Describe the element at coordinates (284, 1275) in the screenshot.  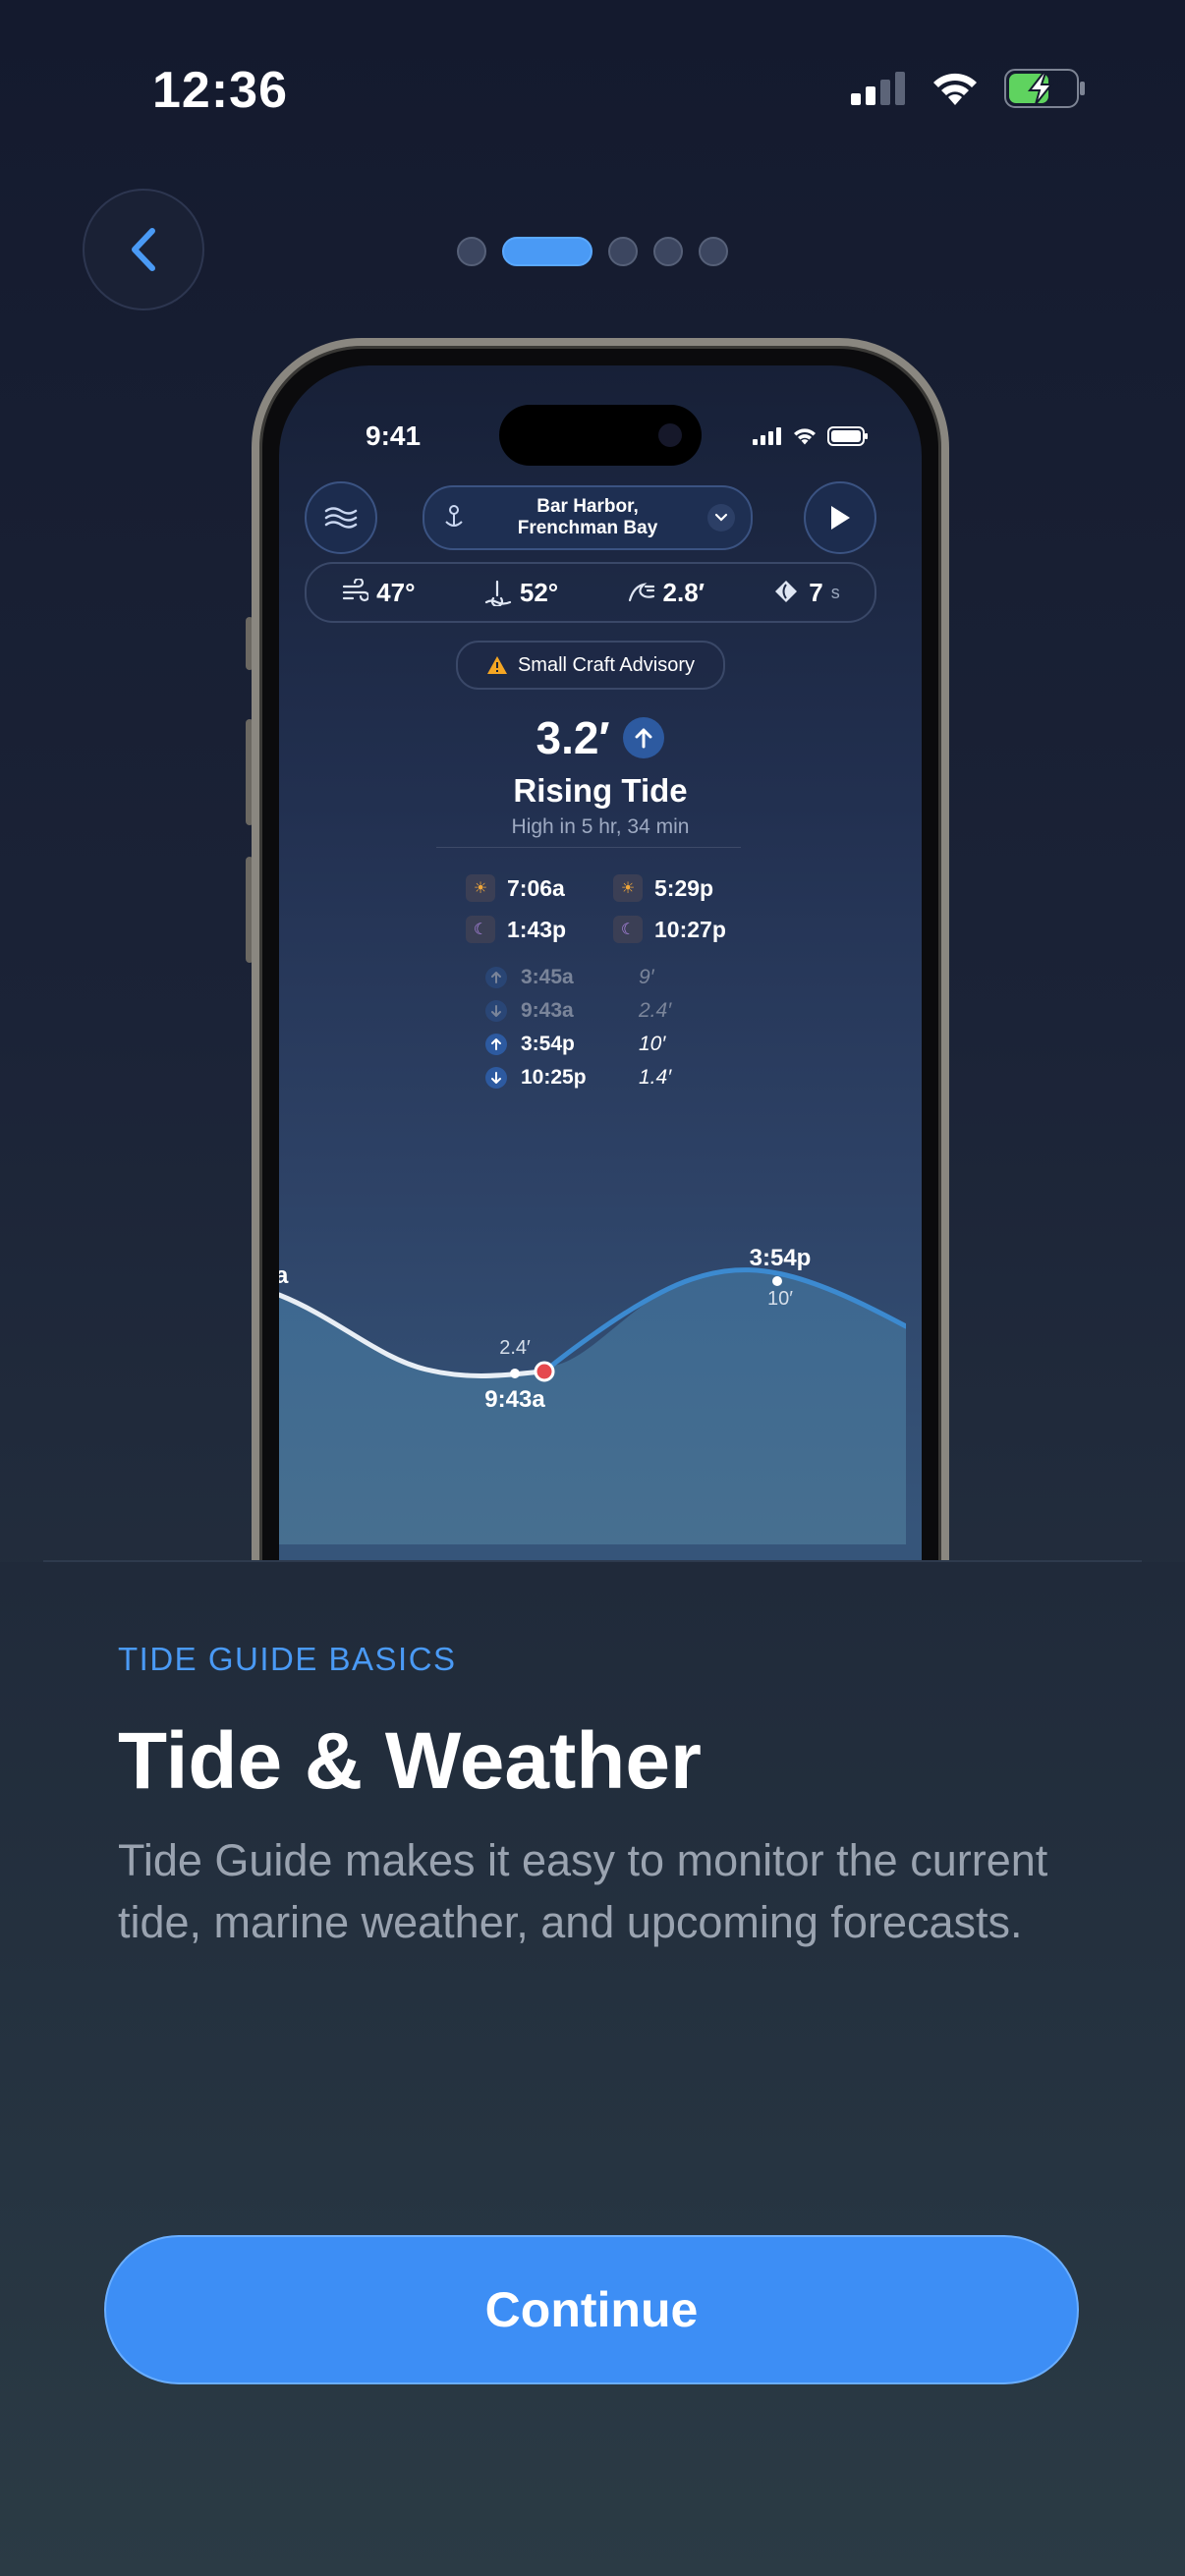
I see `edge-label: a` at that location.